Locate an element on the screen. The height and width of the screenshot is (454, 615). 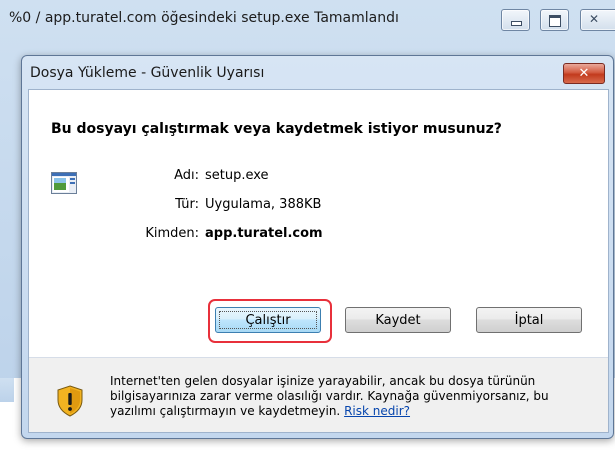
close-icon: ✕ is located at coordinates (584, 73).